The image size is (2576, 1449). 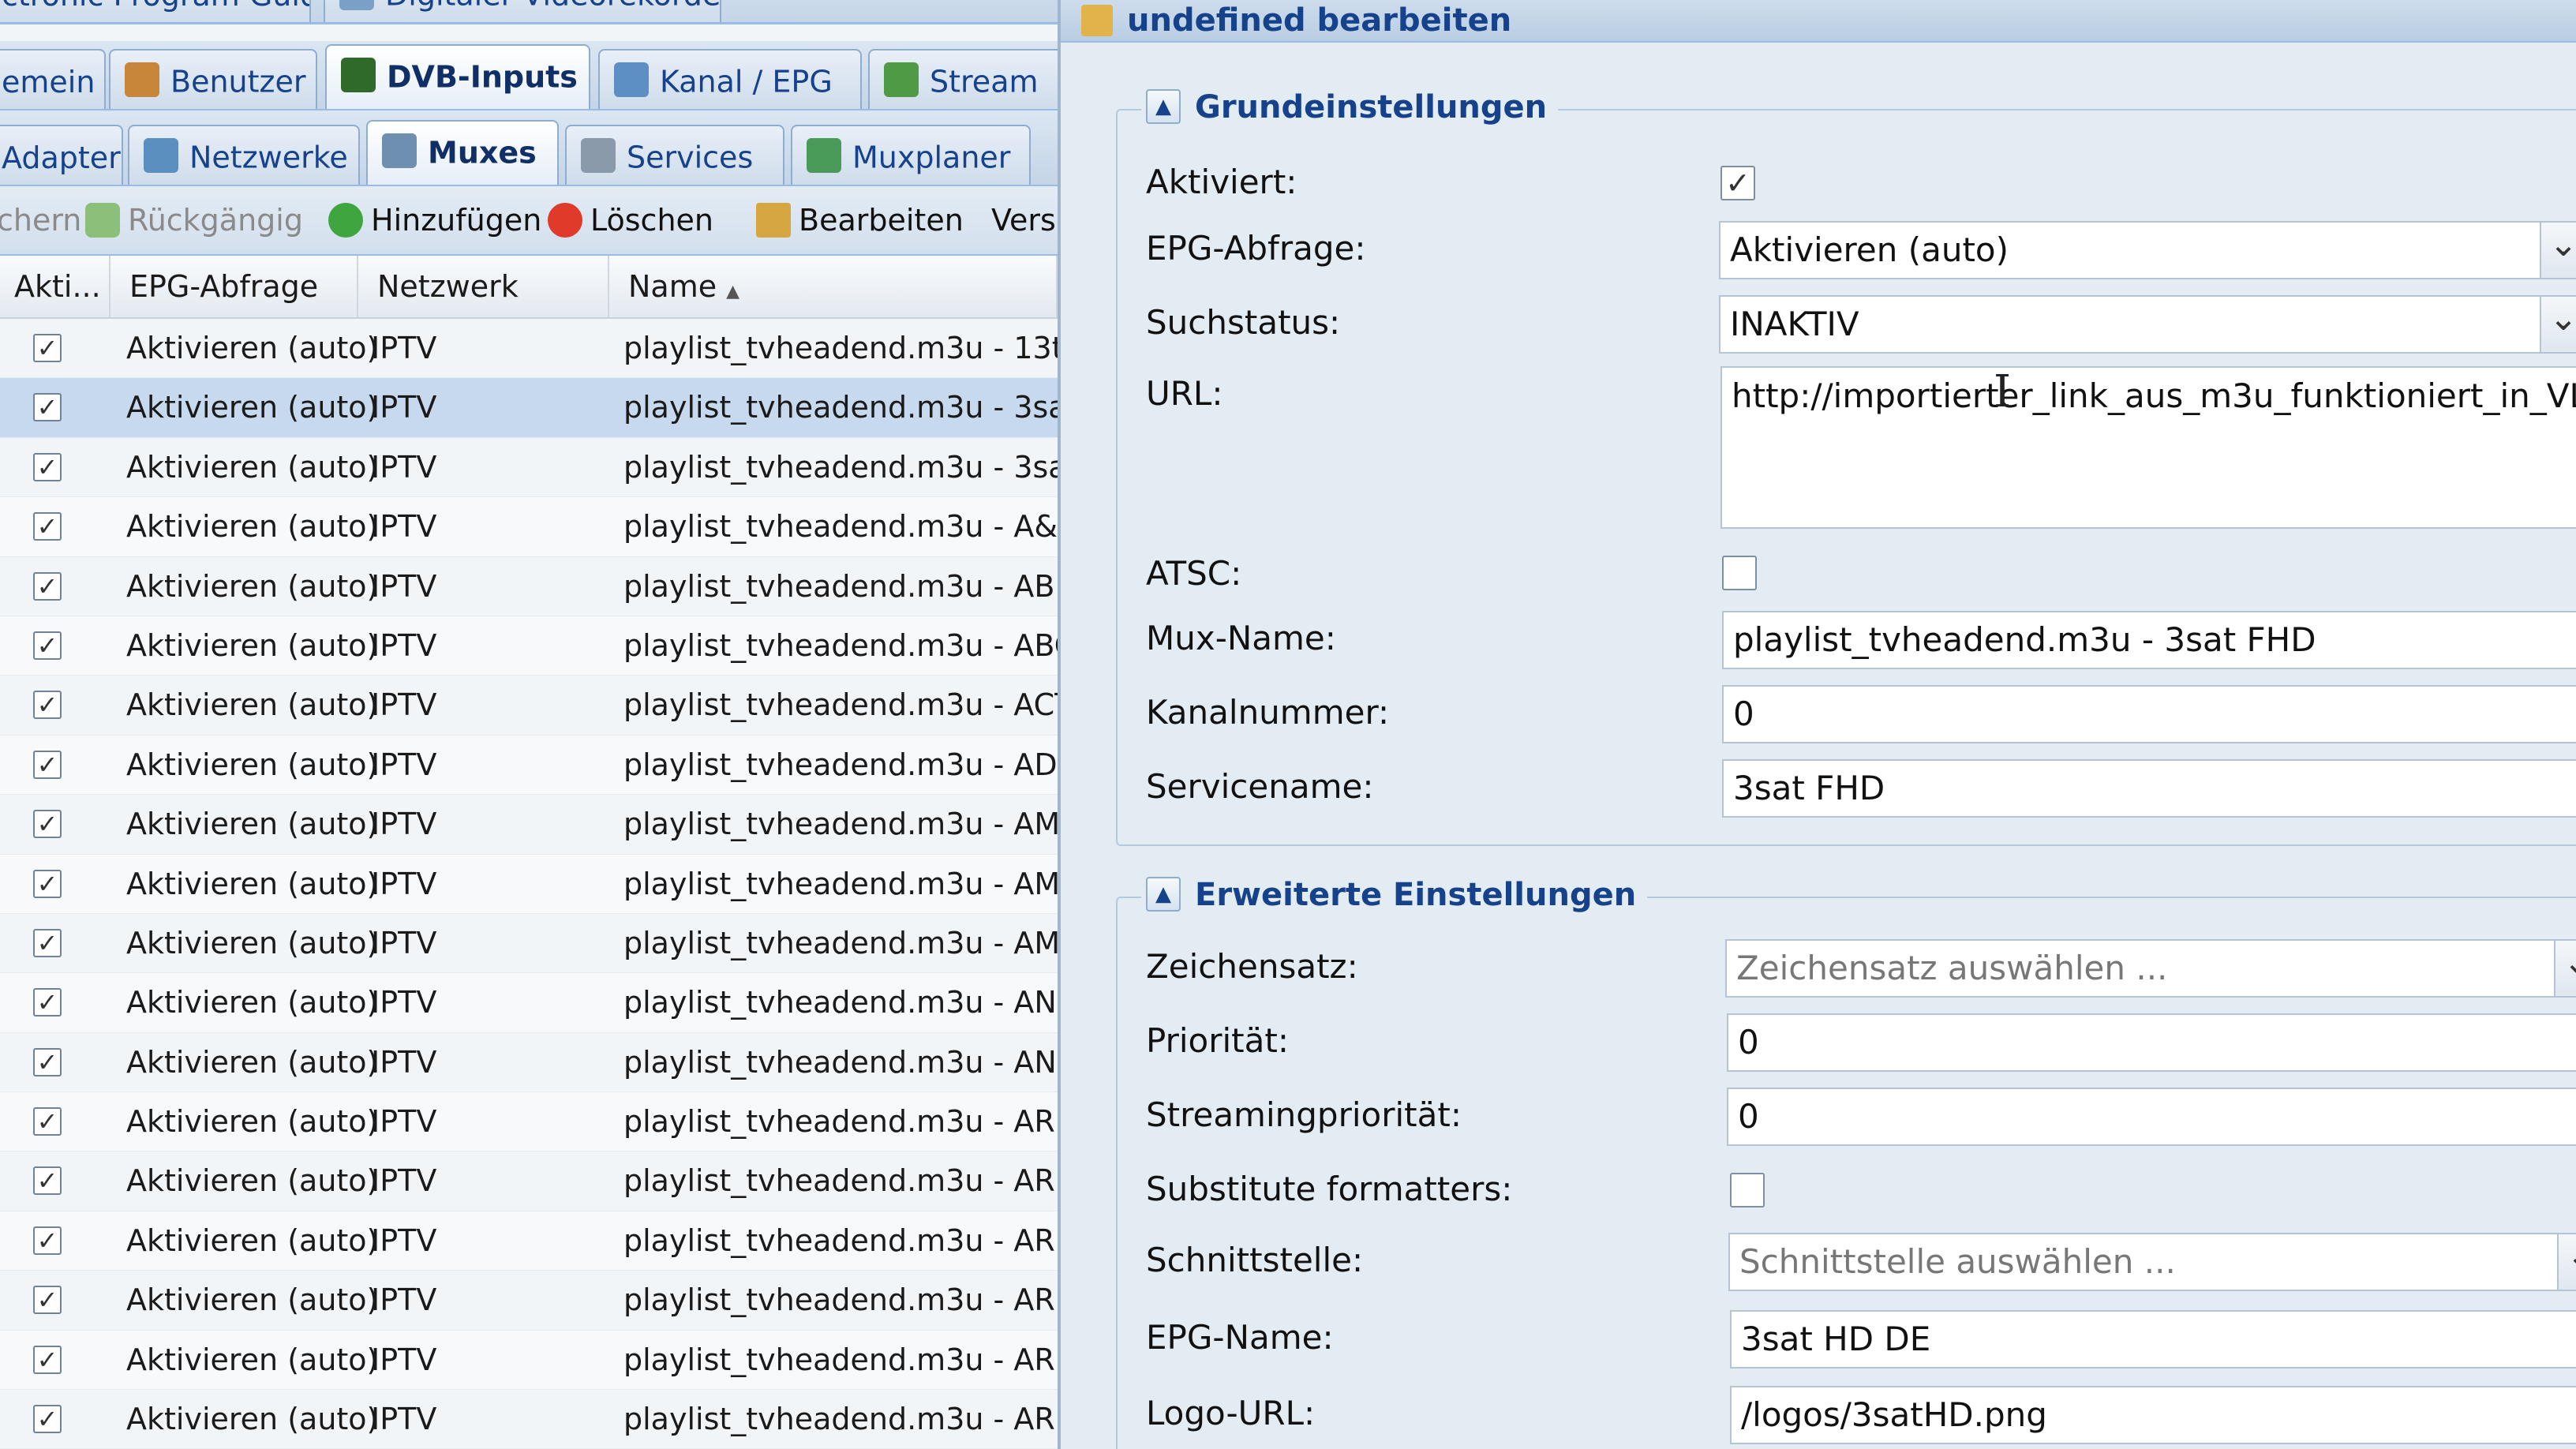 What do you see at coordinates (462, 152) in the screenshot?
I see `tab-muxes: Muxes` at bounding box center [462, 152].